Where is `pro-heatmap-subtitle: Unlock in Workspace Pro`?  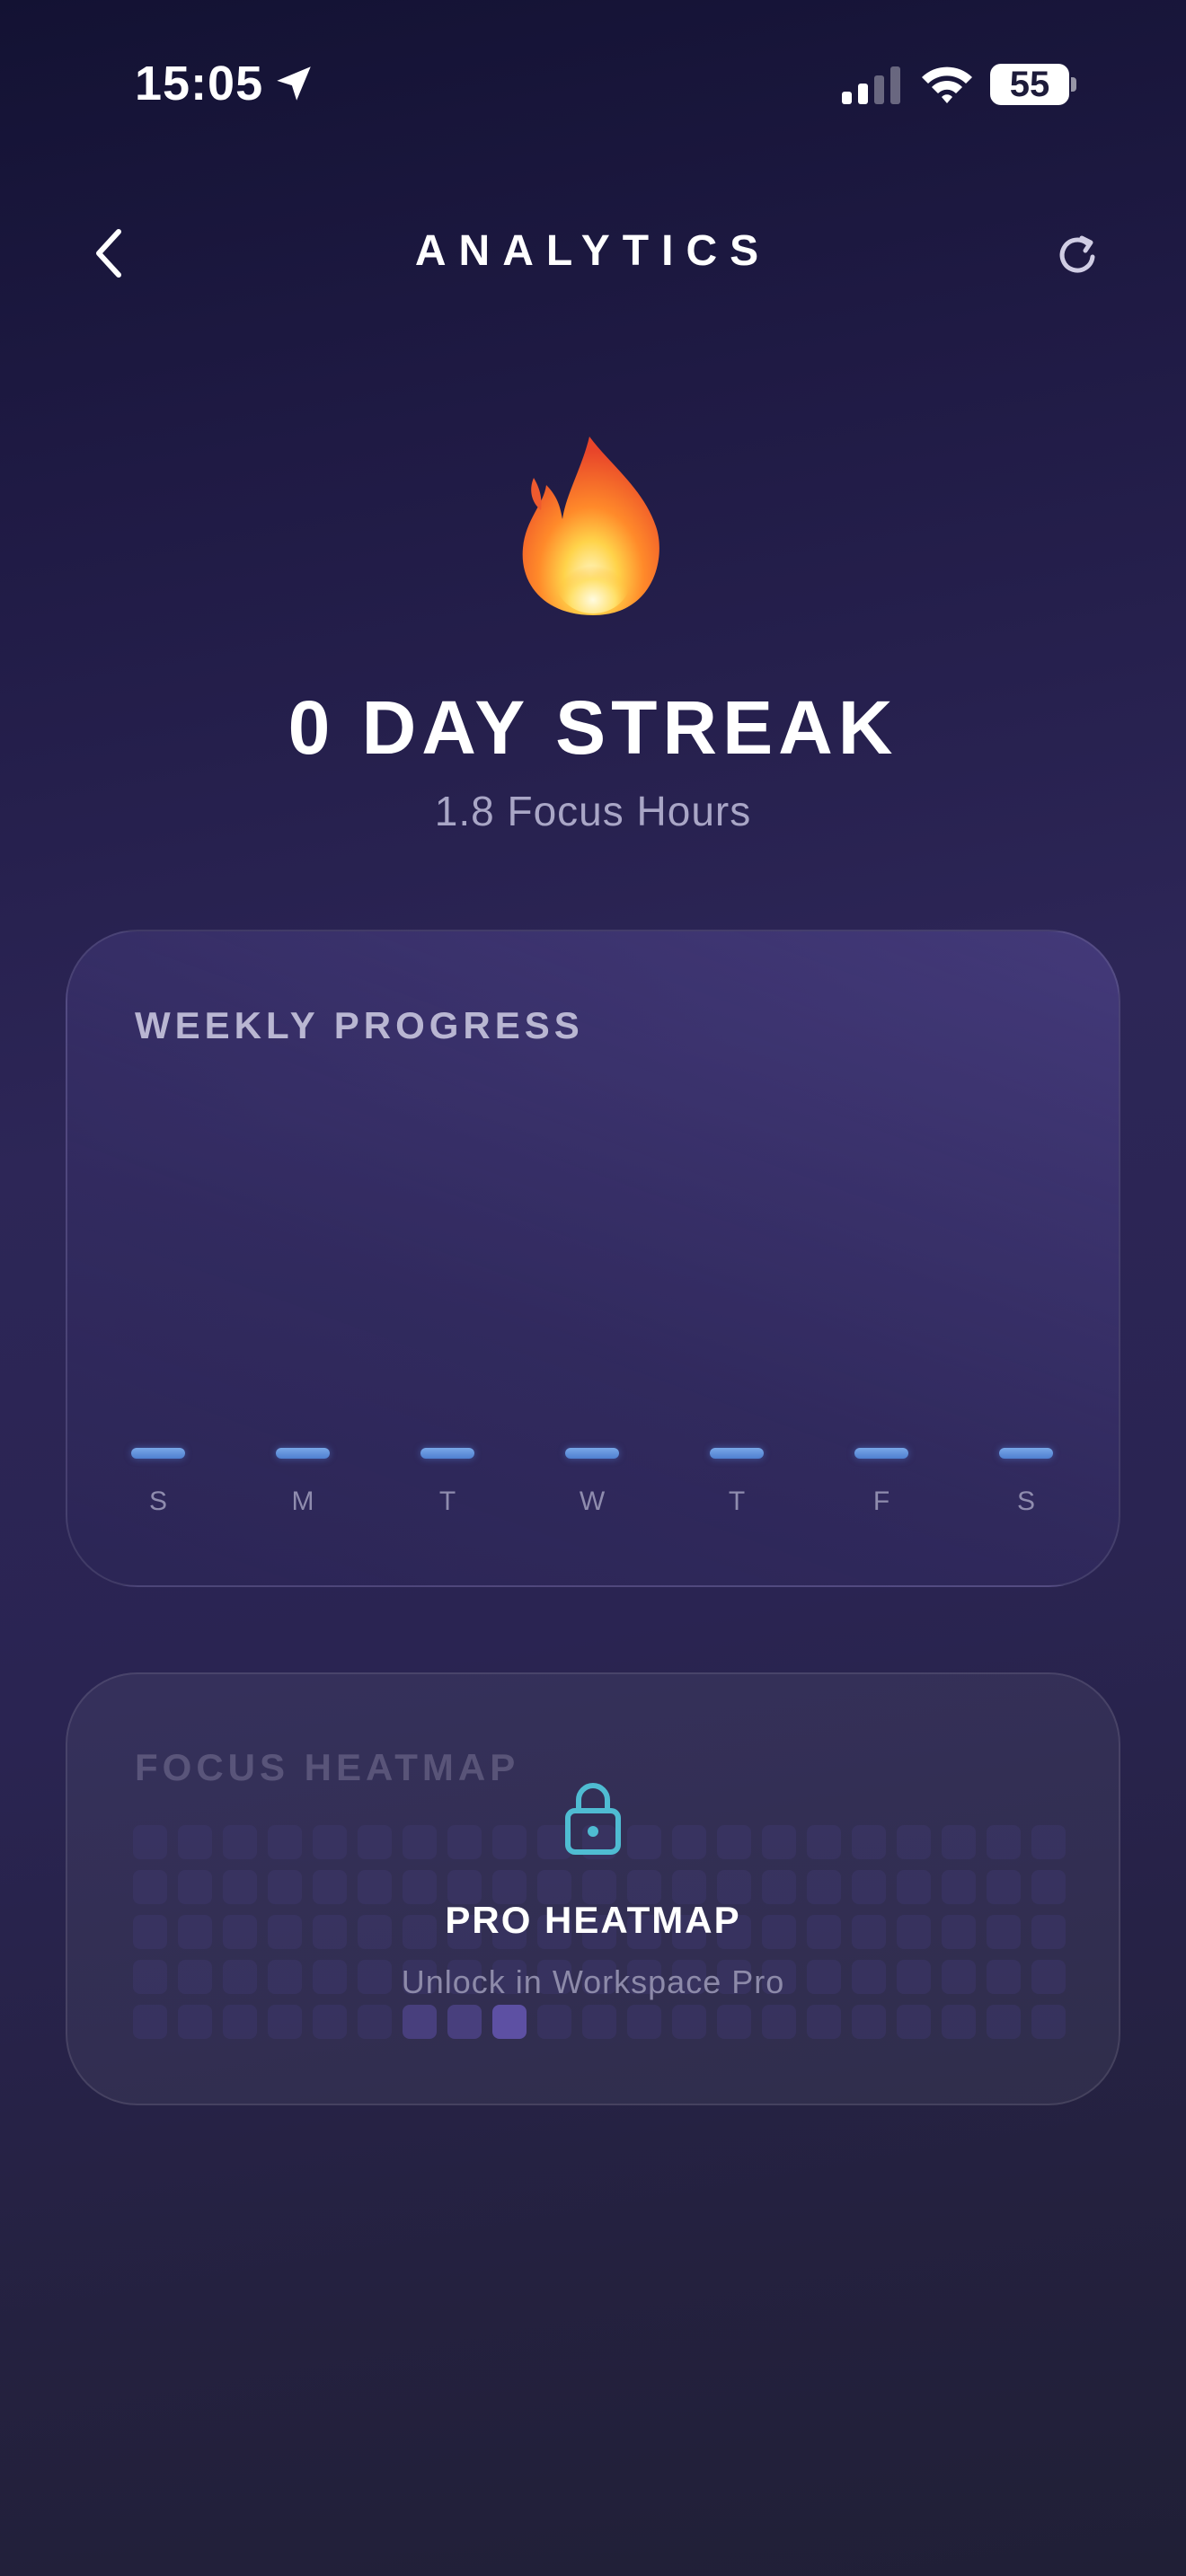
pro-heatmap-subtitle: Unlock in Workspace Pro is located at coordinates (593, 1981).